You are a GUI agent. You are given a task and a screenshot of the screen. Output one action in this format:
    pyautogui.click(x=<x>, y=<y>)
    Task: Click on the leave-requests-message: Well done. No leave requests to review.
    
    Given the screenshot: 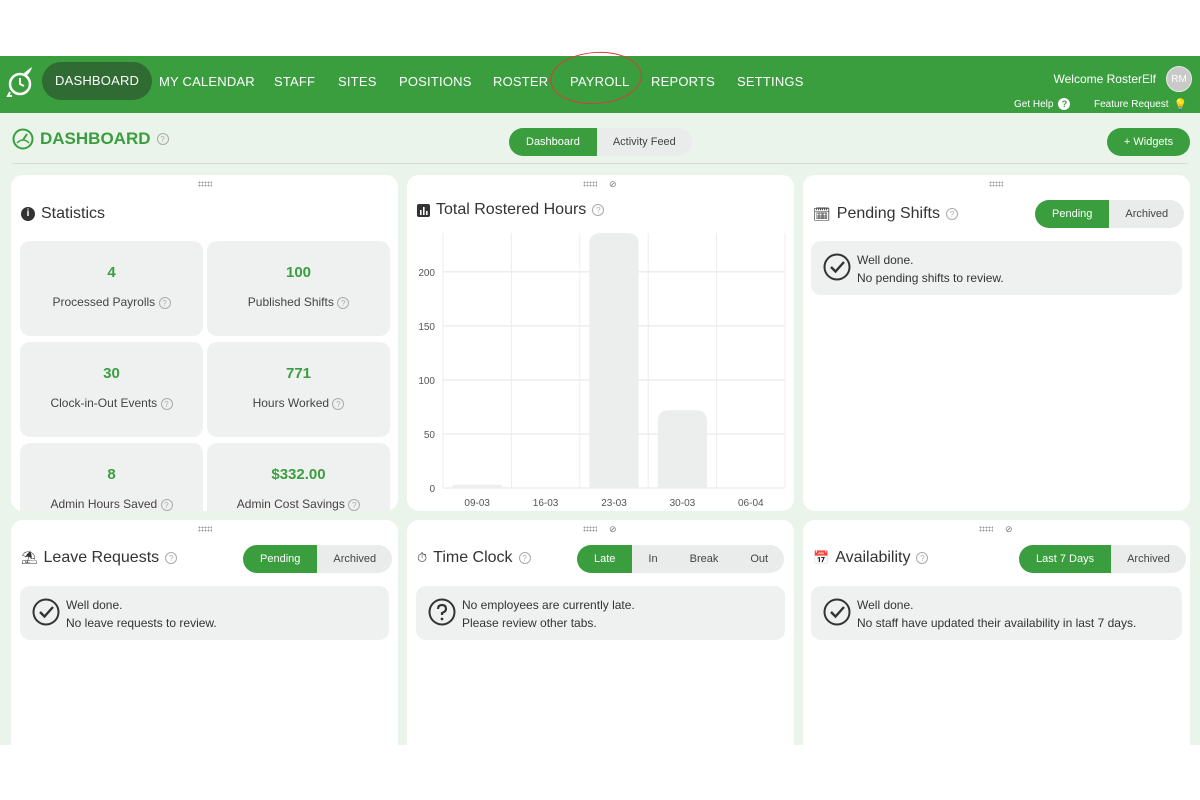 What is the action you would take?
    pyautogui.click(x=204, y=613)
    